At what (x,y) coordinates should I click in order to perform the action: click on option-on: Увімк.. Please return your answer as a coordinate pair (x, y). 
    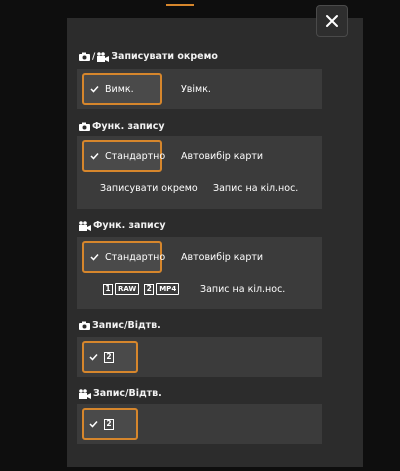
    Looking at the image, I should click on (196, 89).